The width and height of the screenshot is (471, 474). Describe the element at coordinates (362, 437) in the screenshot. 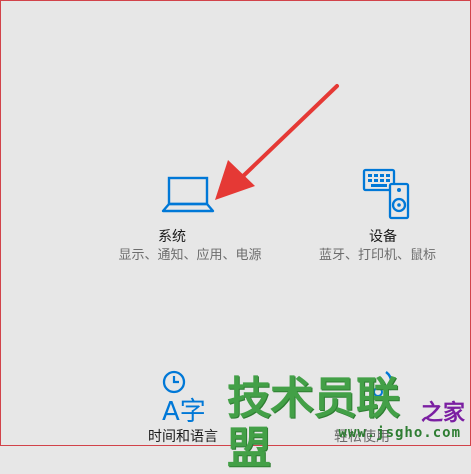

I see `tile-ease-of-access-title: 轻松使用` at that location.